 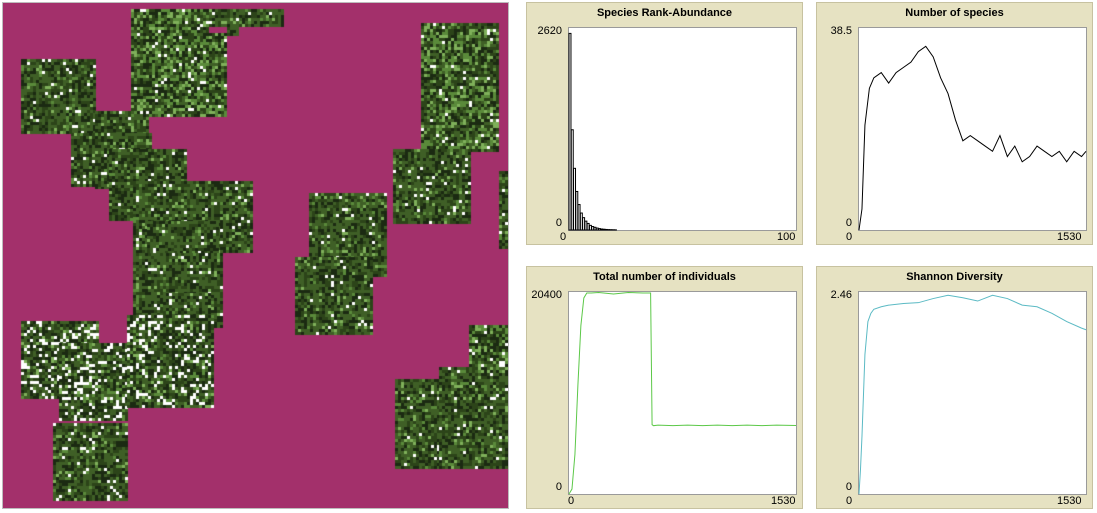 What do you see at coordinates (546, 295) in the screenshot?
I see `y-max-label: 20400` at bounding box center [546, 295].